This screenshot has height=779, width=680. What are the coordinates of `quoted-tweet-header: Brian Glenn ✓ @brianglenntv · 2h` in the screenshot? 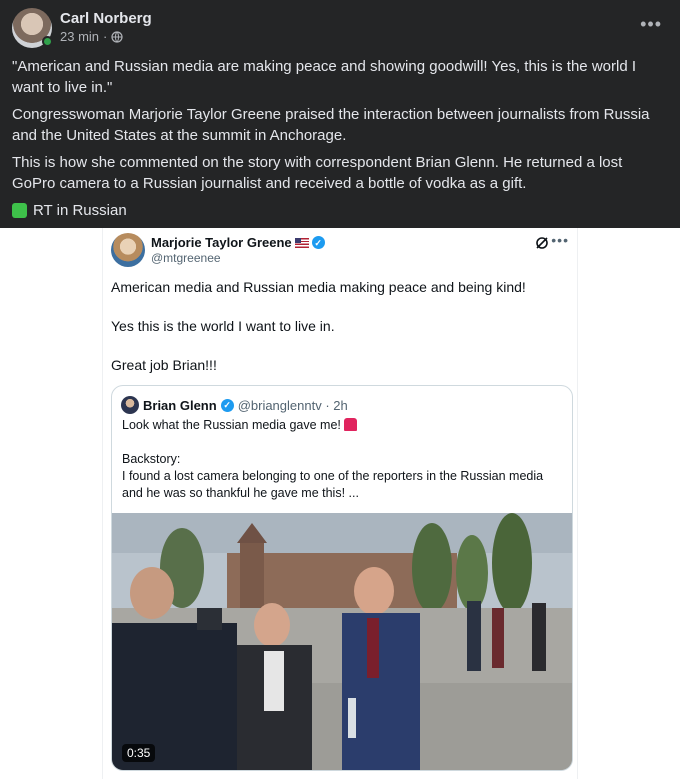 It's located at (234, 405).